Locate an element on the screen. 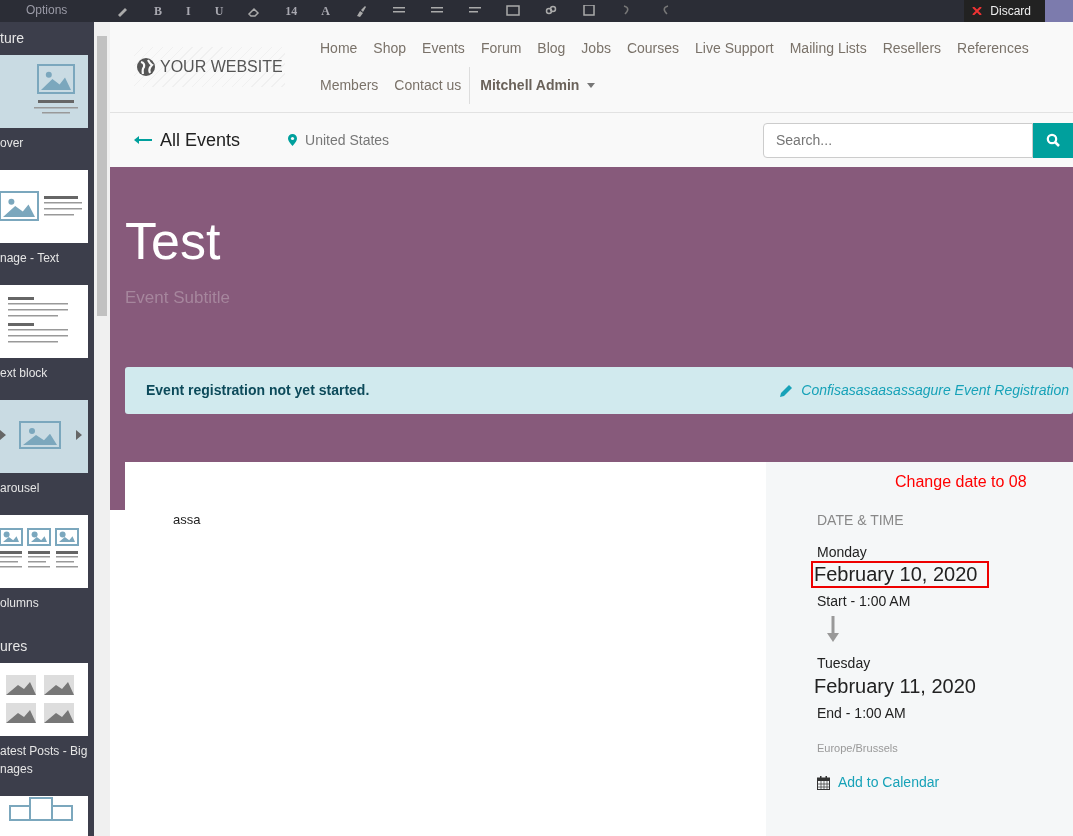 This screenshot has height=836, width=1073. nav-link: Courses is located at coordinates (653, 48).